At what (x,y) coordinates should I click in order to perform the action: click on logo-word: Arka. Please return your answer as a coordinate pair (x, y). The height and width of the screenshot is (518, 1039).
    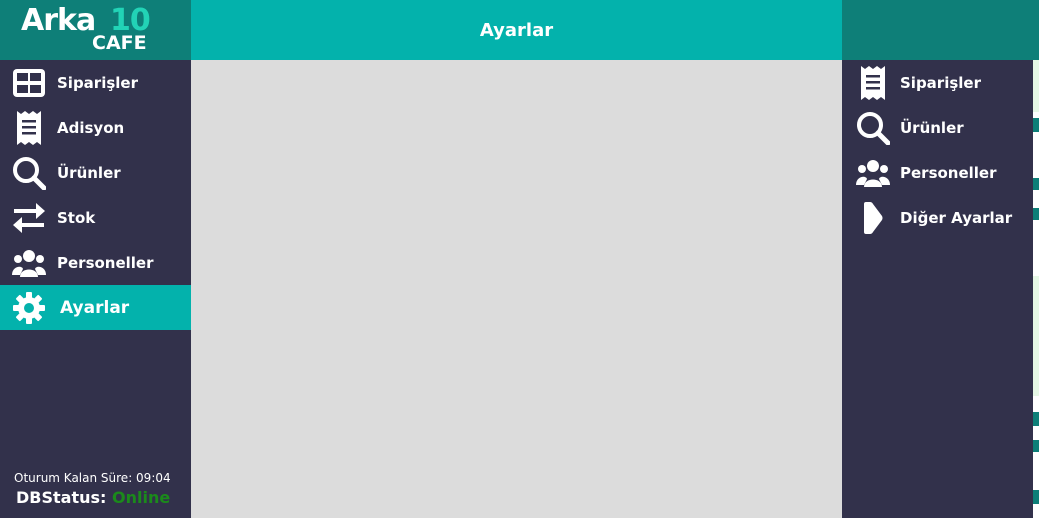
    Looking at the image, I should click on (58, 20).